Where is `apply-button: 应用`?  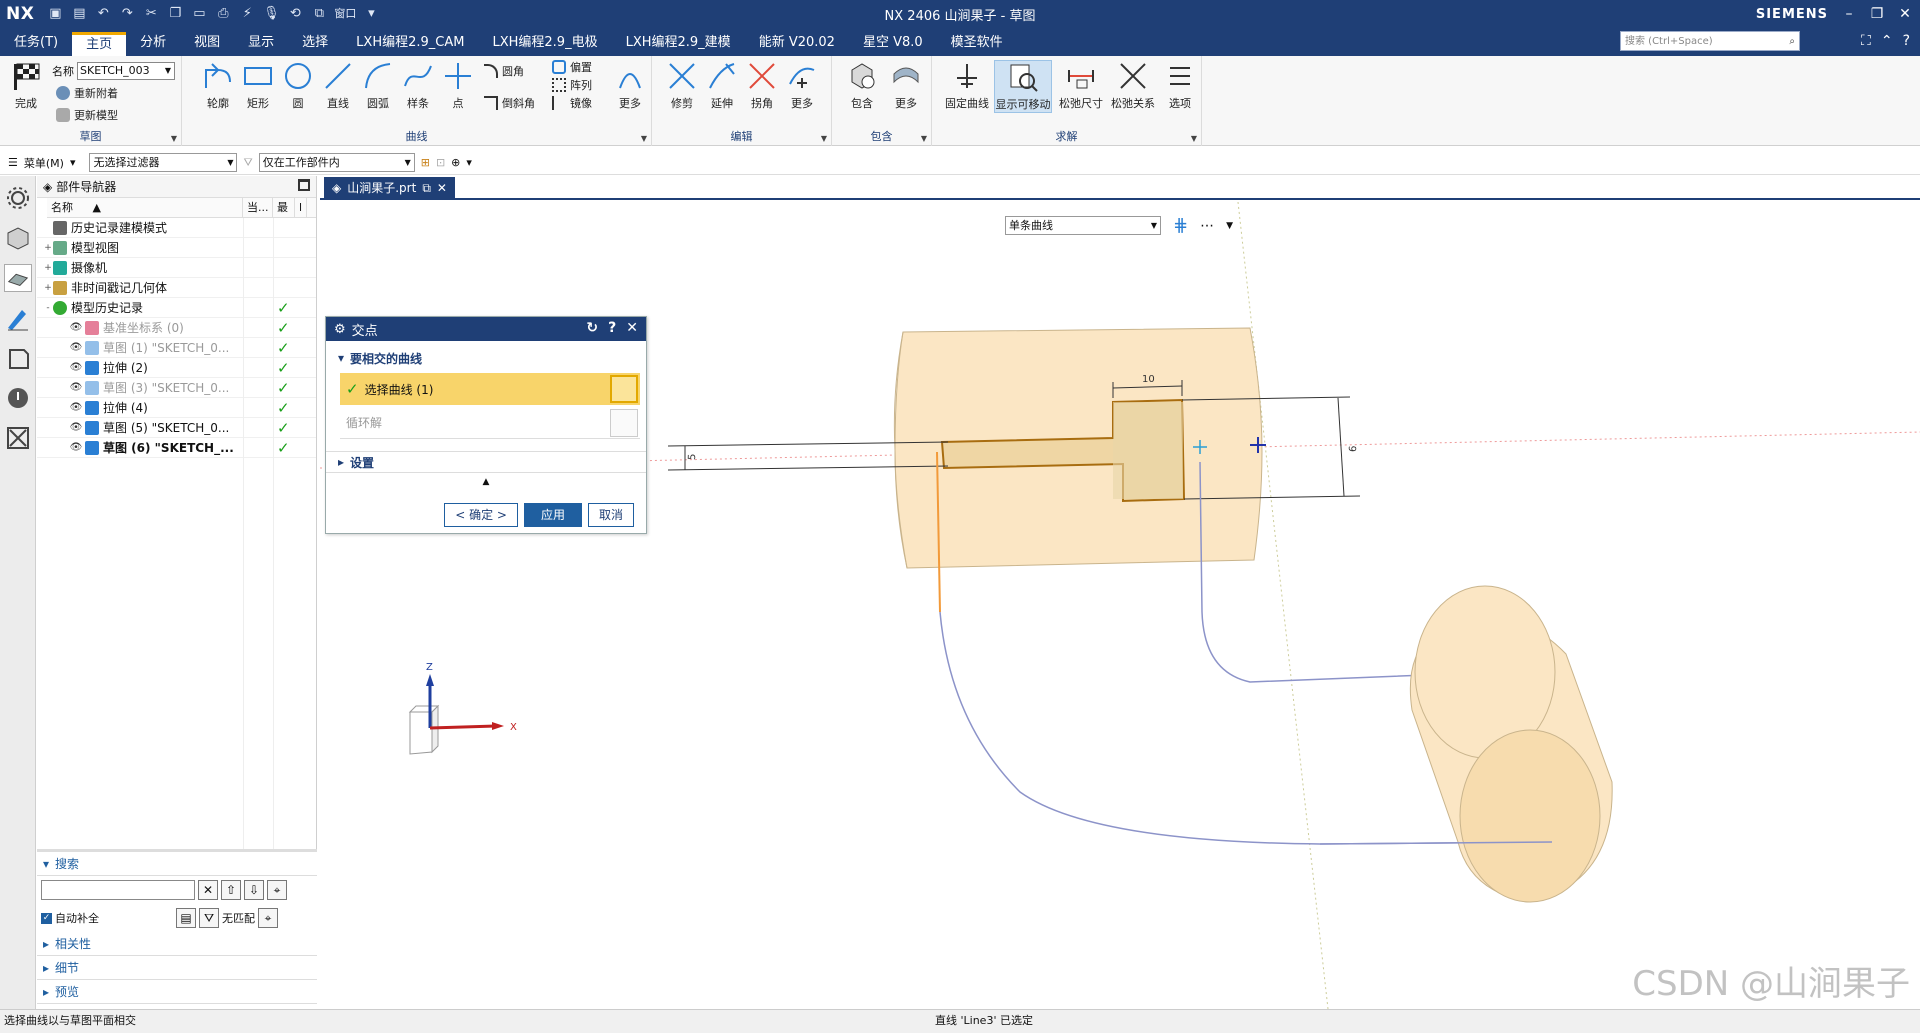
apply-button: 应用 is located at coordinates (552, 515).